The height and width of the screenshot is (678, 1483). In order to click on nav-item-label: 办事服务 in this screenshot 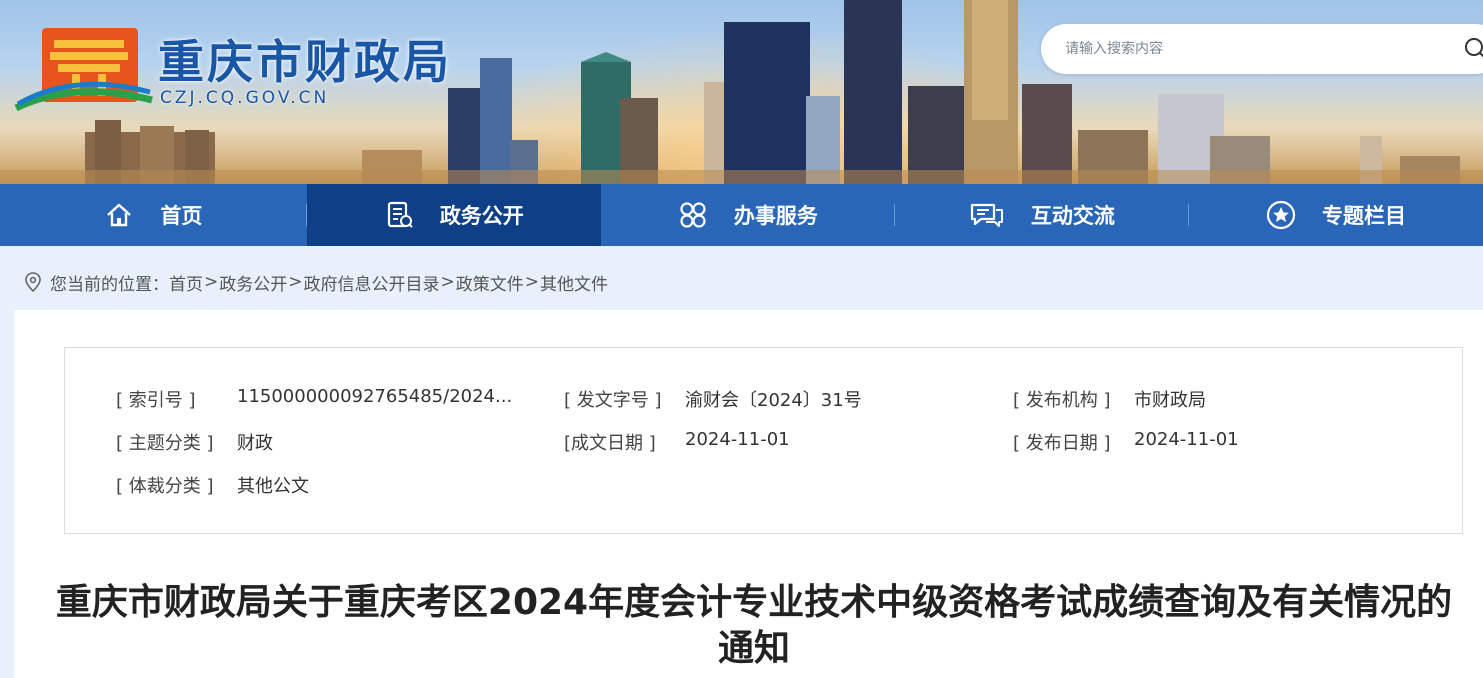, I will do `click(775, 216)`.